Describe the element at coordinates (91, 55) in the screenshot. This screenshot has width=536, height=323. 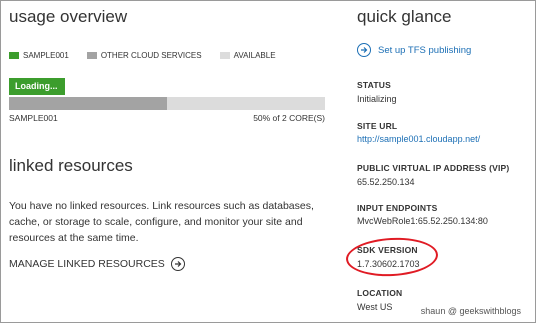
I see `legend-swatch-other` at that location.